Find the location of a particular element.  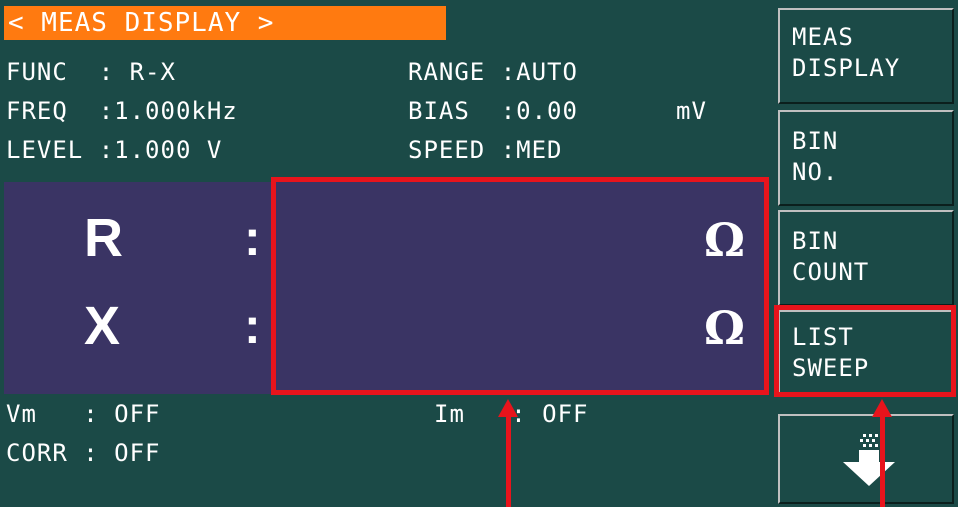

range-setting: RANGE :AUTO is located at coordinates (493, 72).